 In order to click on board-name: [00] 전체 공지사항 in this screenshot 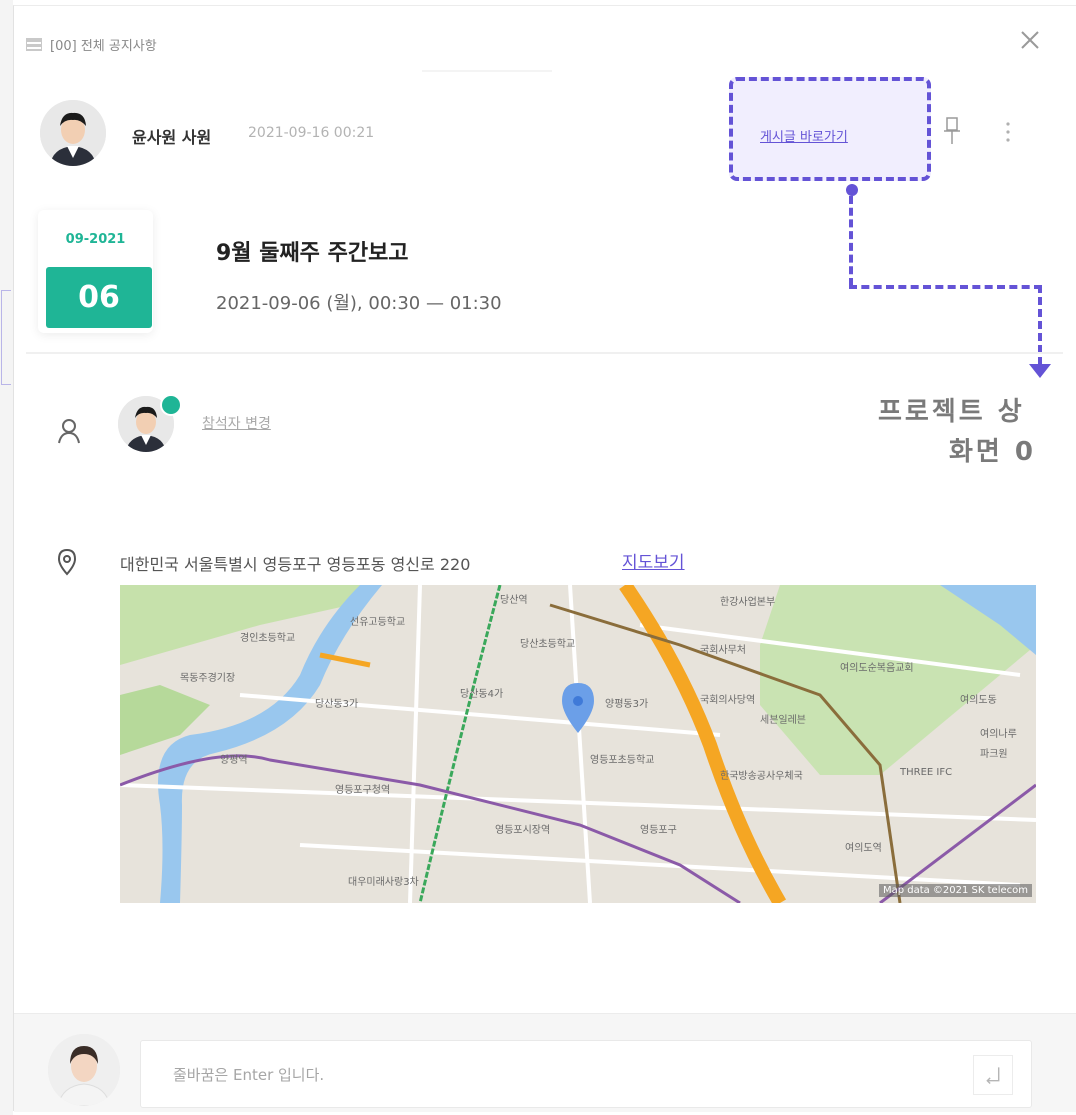, I will do `click(103, 46)`.